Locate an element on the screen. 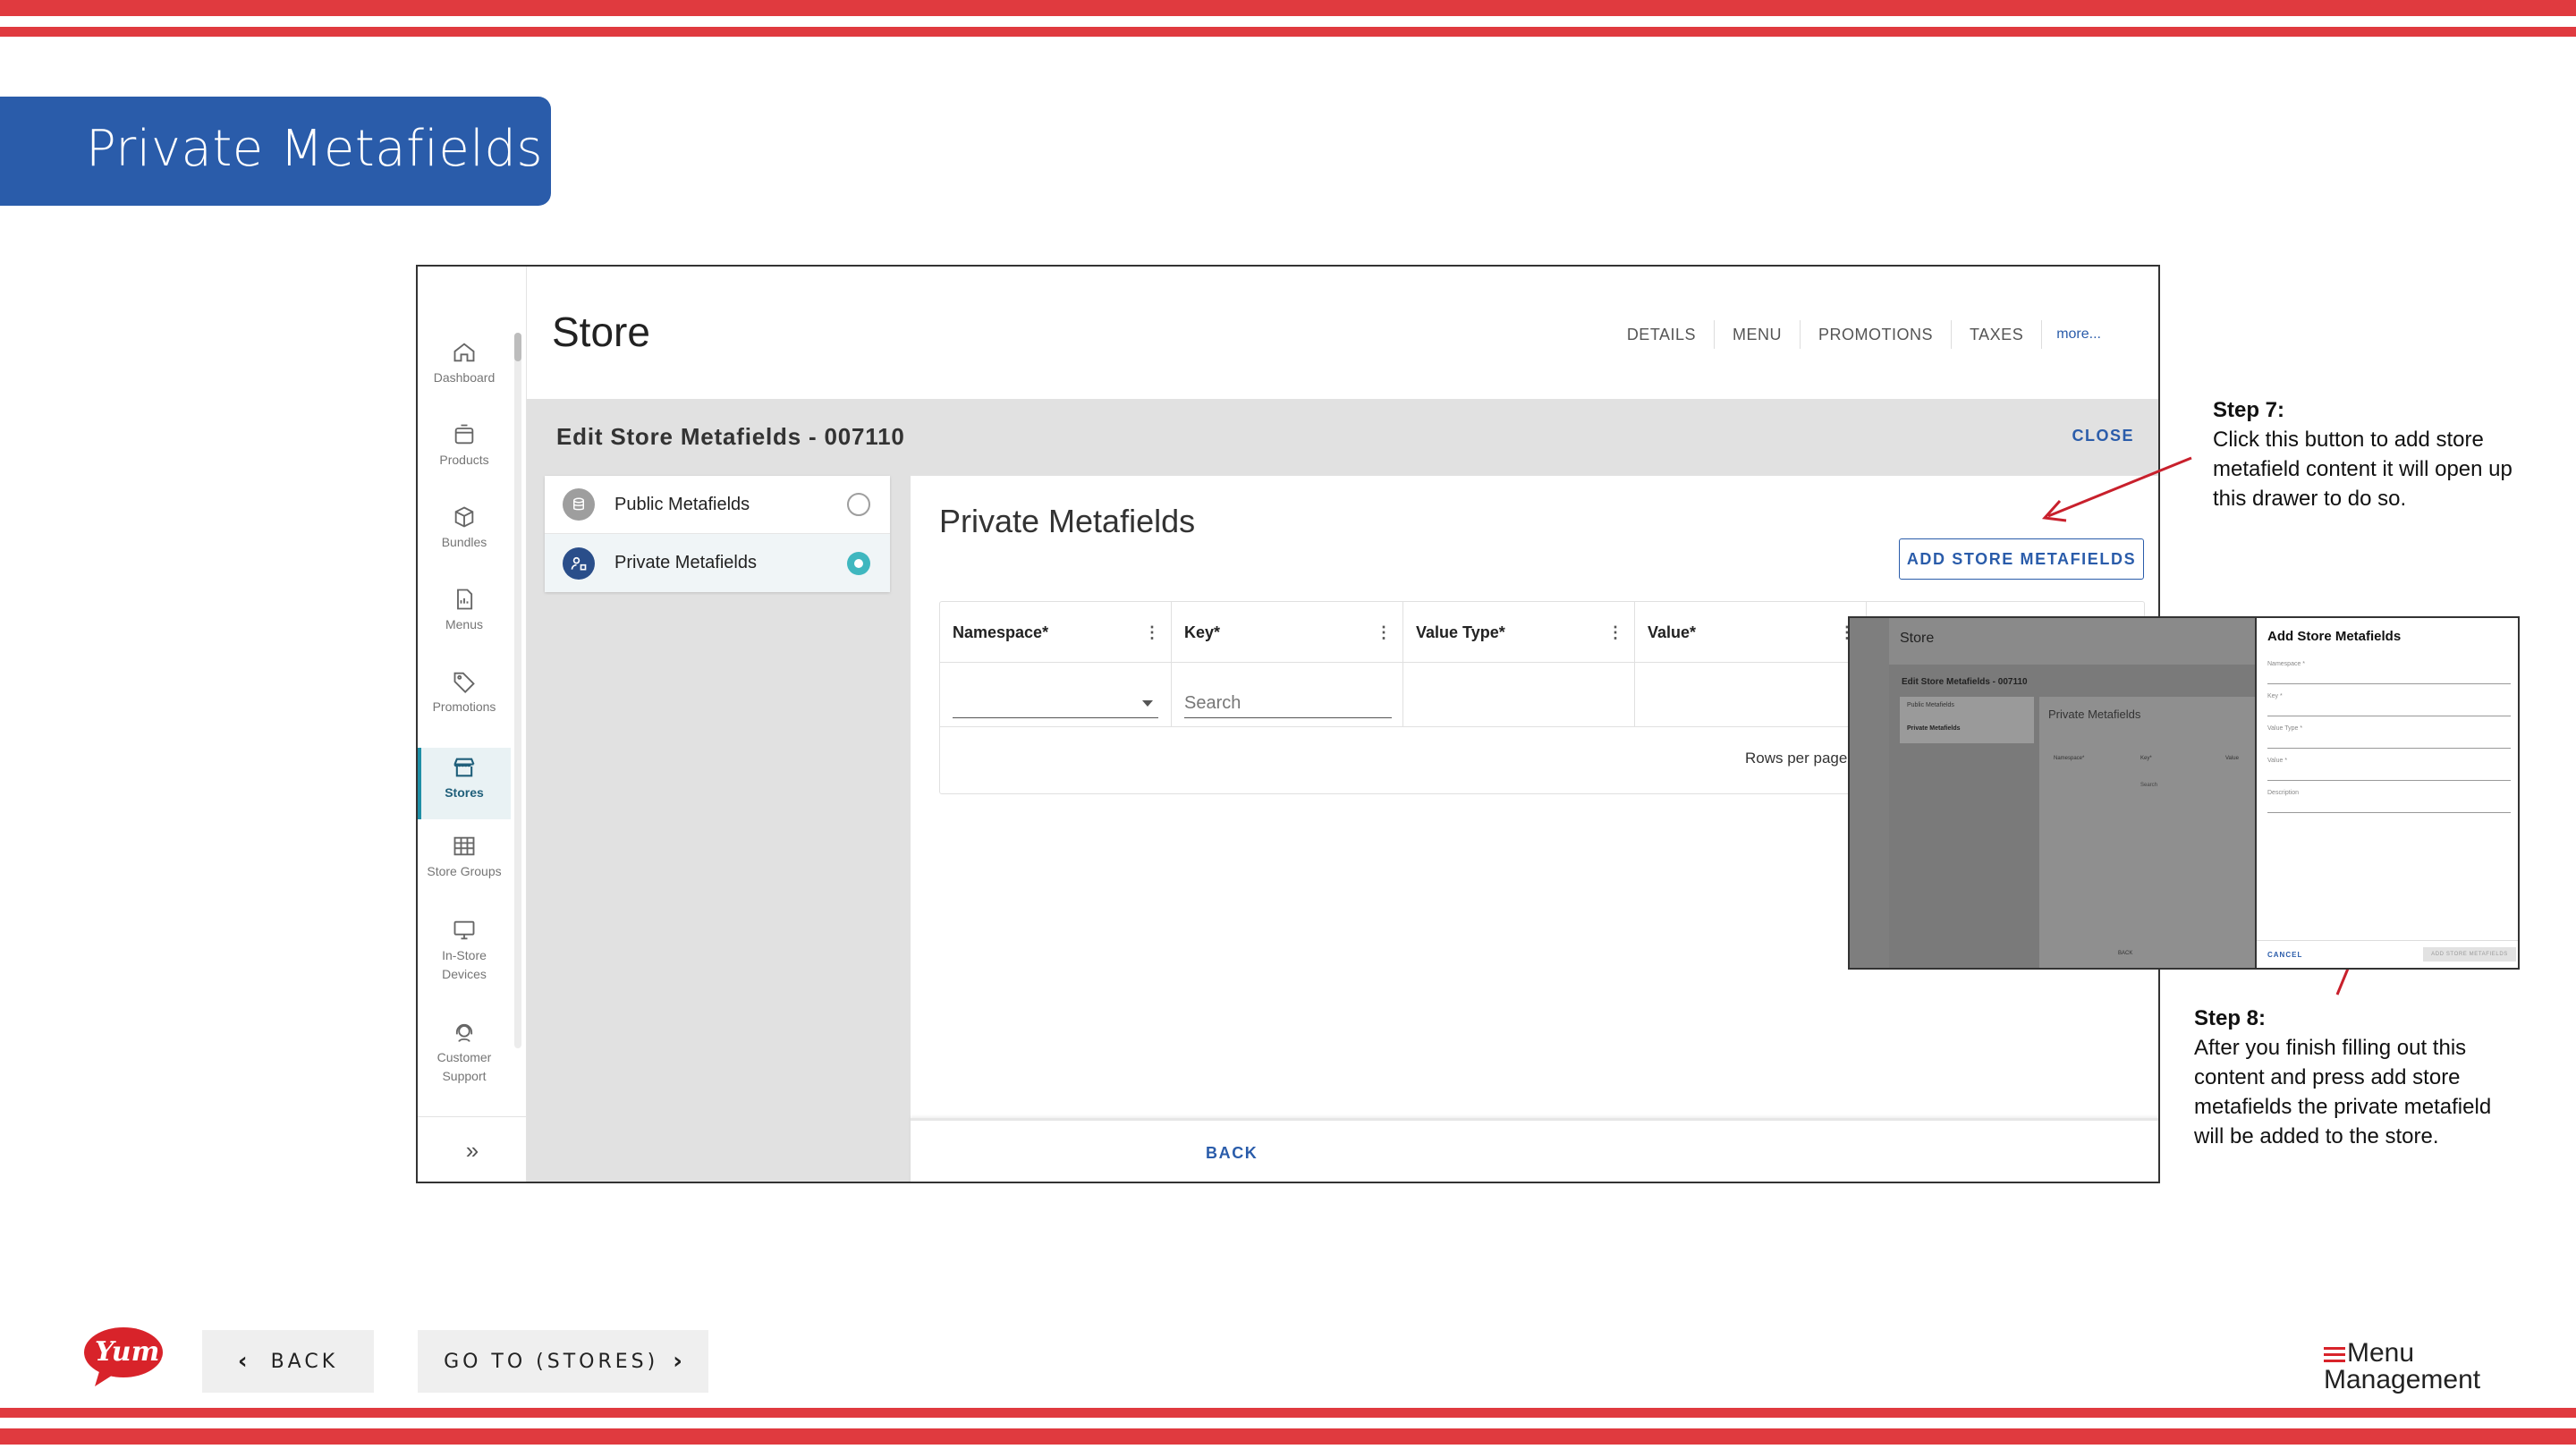  panel-footer: BACK is located at coordinates (1534, 1150).